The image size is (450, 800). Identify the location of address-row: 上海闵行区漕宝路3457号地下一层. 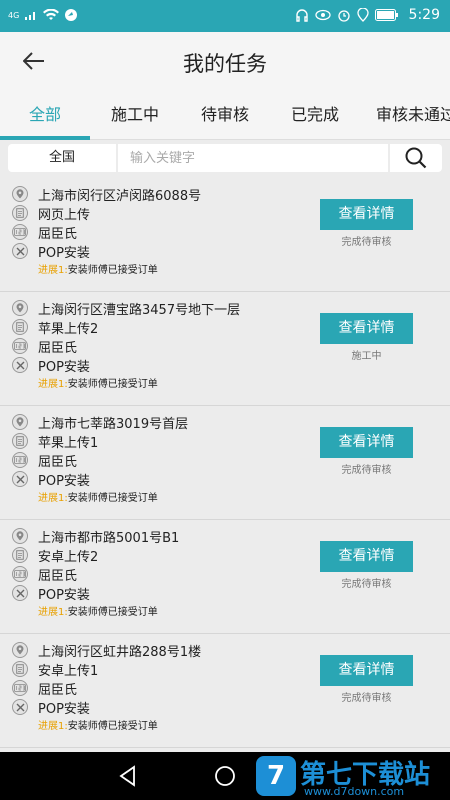
(126, 308).